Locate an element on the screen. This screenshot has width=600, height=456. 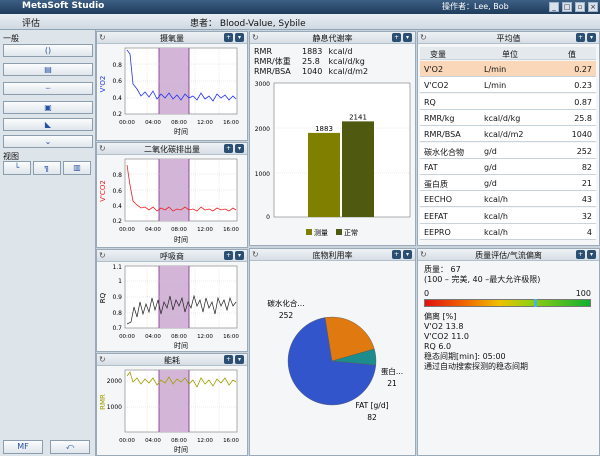
maximize-icon: □ is located at coordinates (567, 7).